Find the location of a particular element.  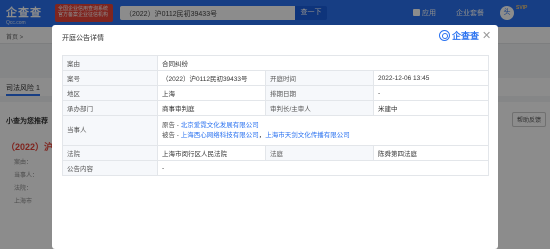

value-presiding: 米建中 is located at coordinates (431, 108).